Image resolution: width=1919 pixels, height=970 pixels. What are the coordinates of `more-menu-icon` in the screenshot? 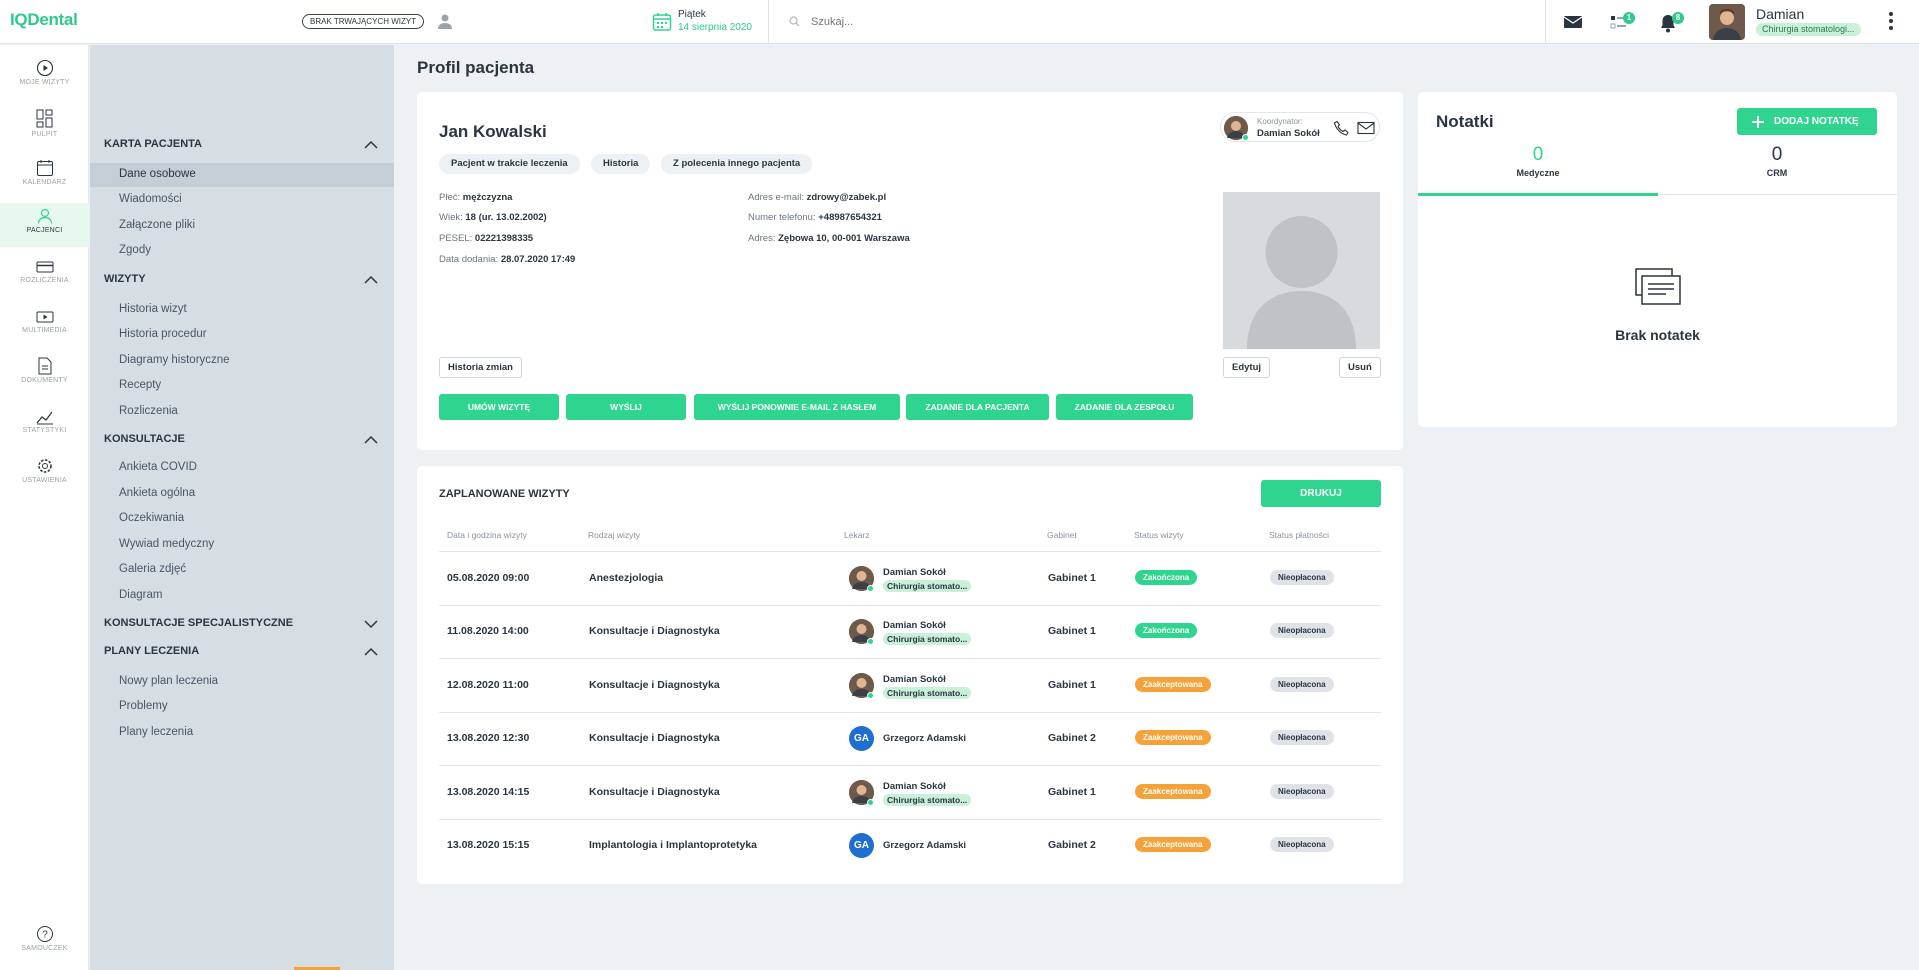 It's located at (1891, 22).